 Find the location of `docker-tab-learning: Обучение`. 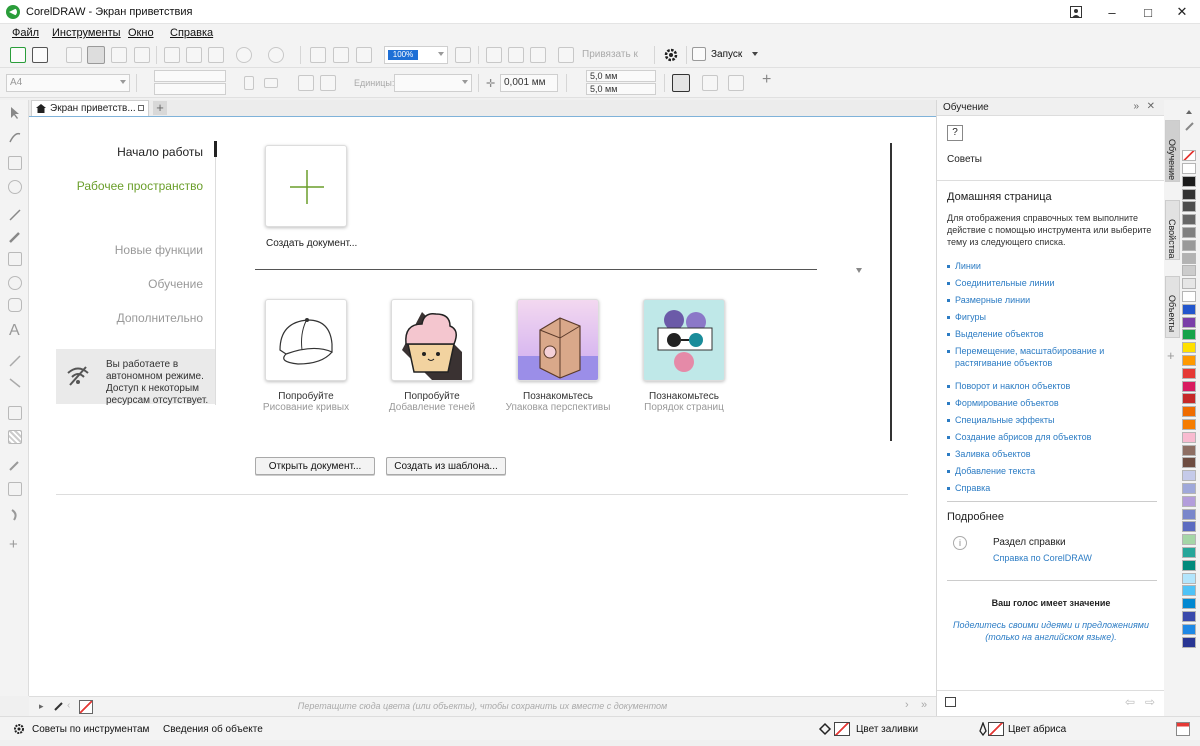

docker-tab-learning: Обучение is located at coordinates (1172, 151).